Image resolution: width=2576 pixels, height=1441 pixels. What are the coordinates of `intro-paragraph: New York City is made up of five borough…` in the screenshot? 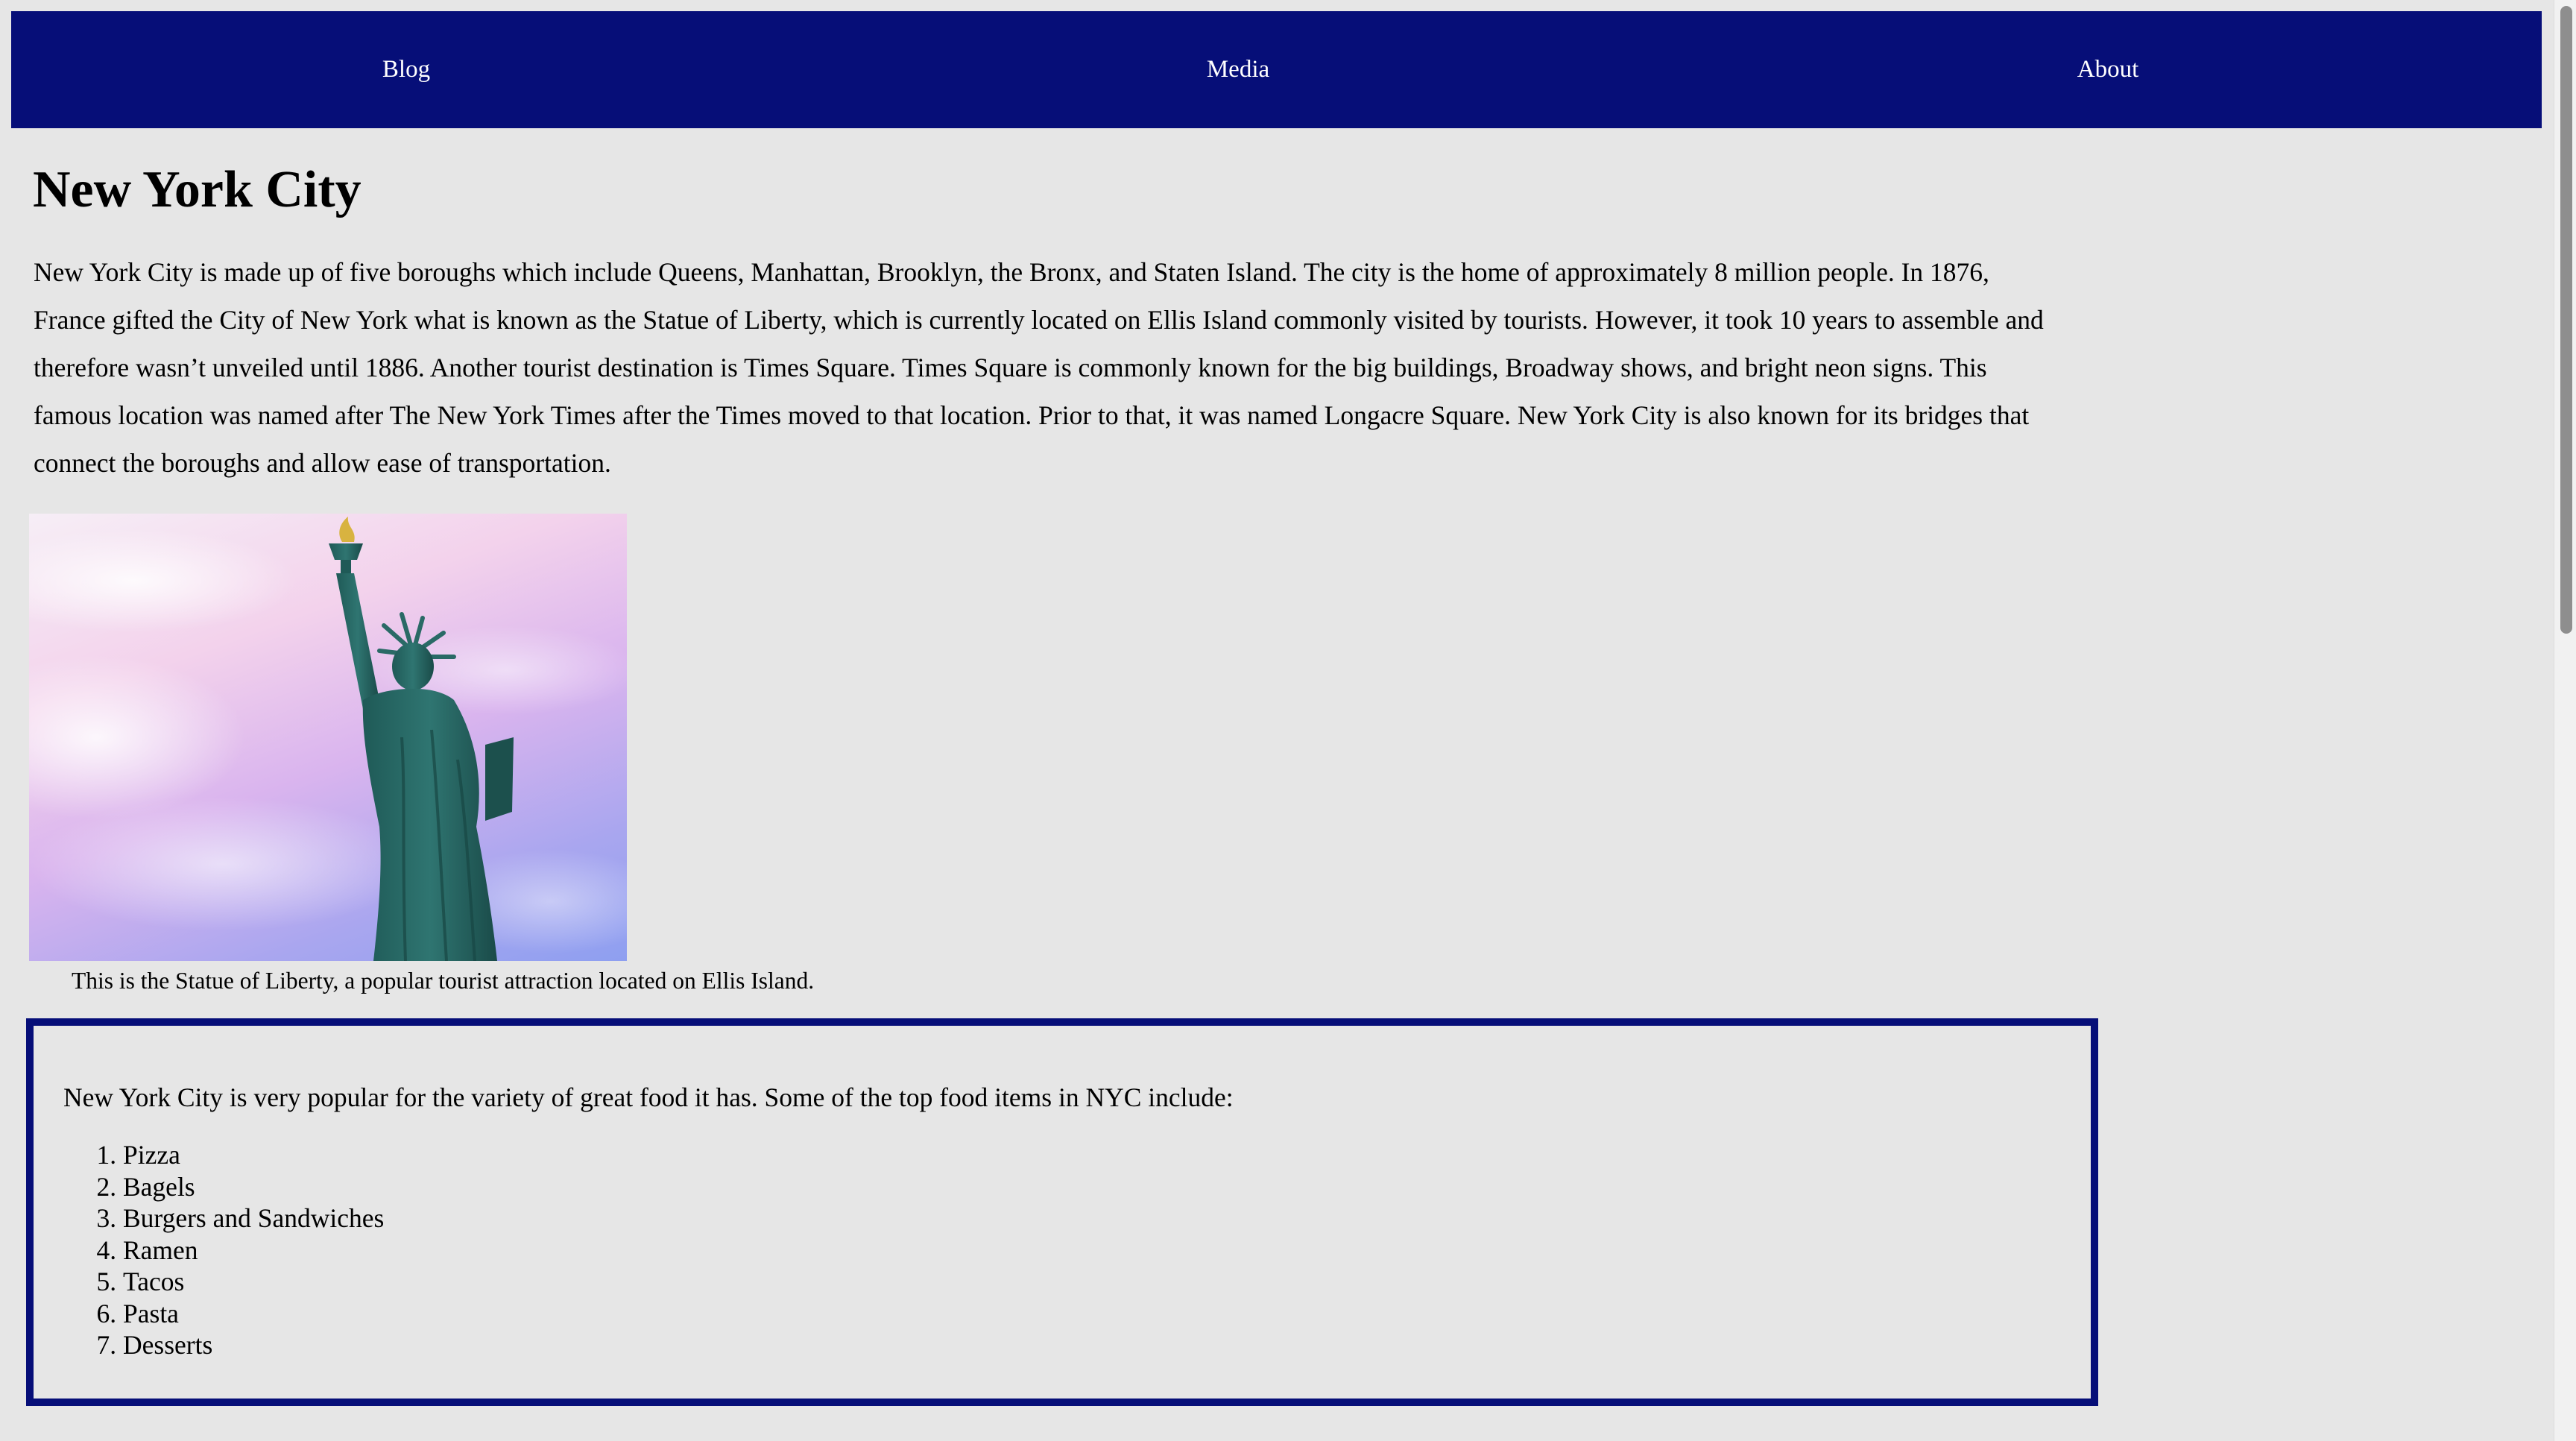 It's located at (1039, 367).